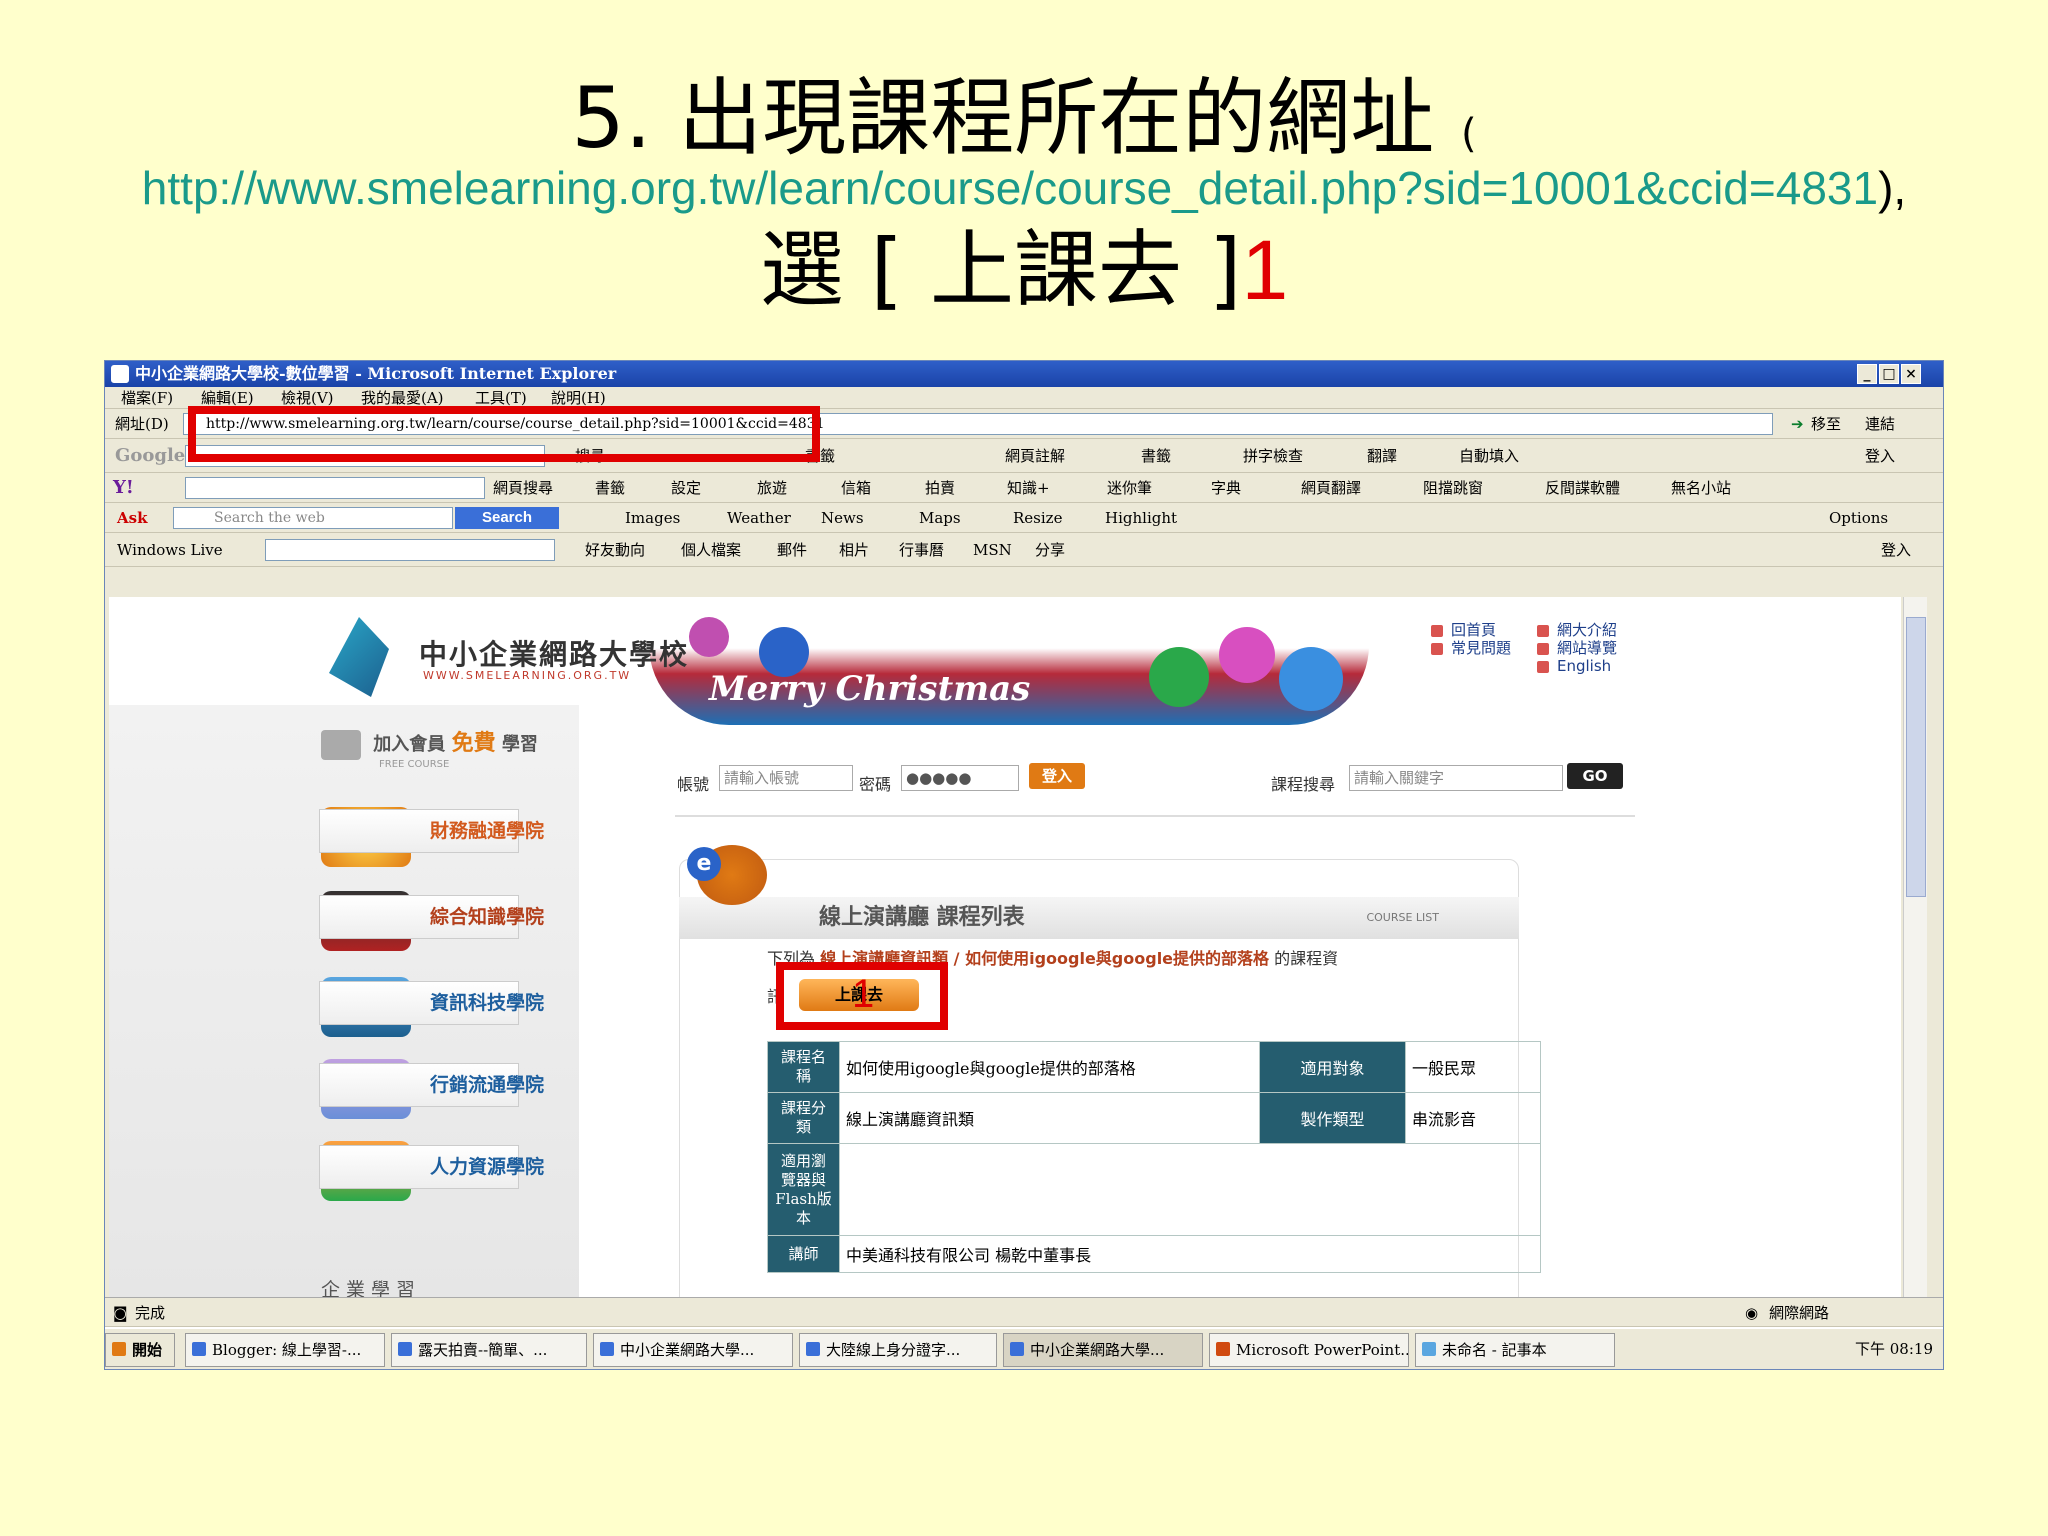 This screenshot has width=2048, height=1536. Describe the element at coordinates (1543, 630) in the screenshot. I see `bullet-icon` at that location.